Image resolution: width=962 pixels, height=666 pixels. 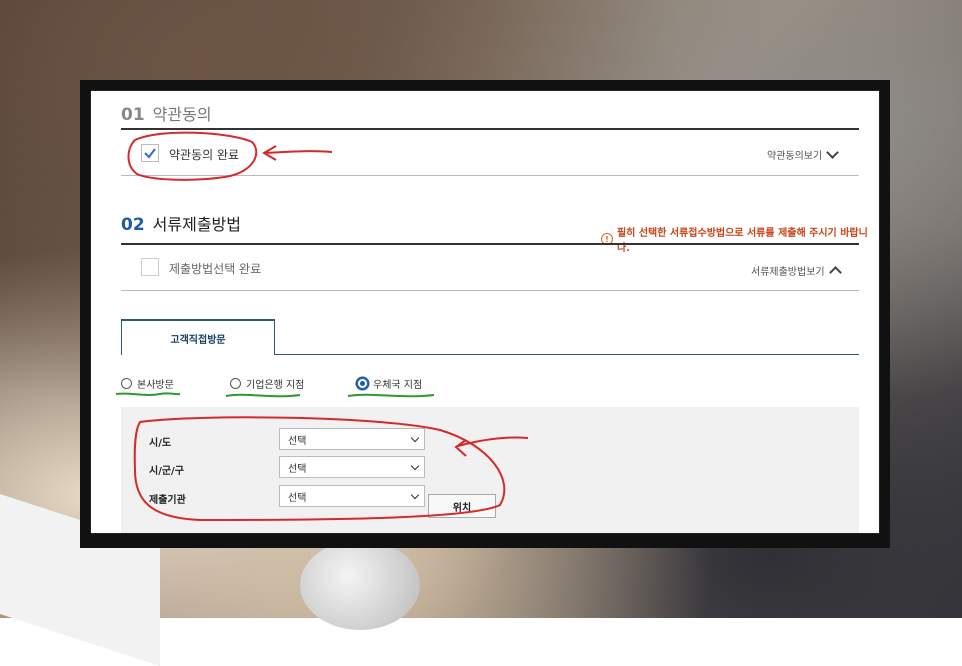 I want to click on section-method-header: 02 서류제출방법, so click(x=181, y=223).